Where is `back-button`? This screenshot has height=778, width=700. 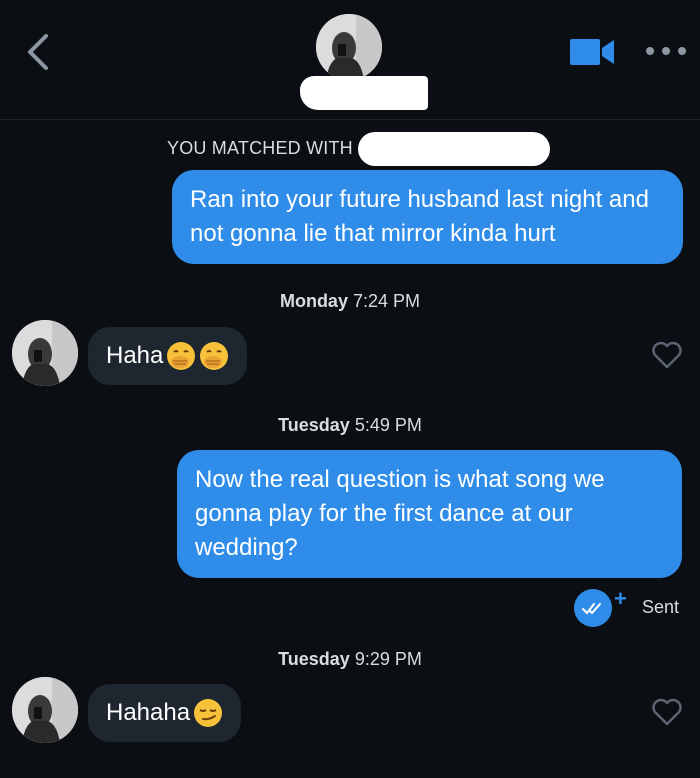 back-button is located at coordinates (38, 52).